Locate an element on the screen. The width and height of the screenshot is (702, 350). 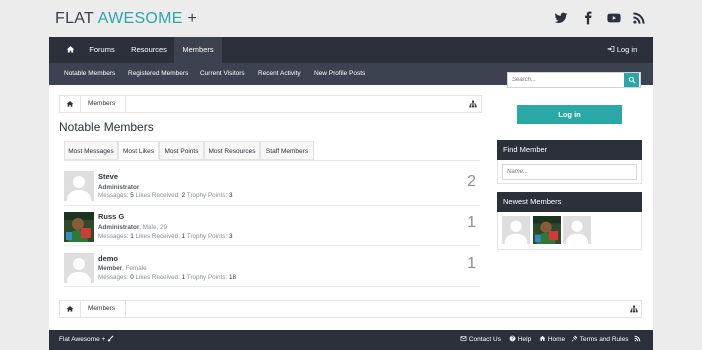
subnav-new-profile-posts: New Profile Posts is located at coordinates (339, 74).